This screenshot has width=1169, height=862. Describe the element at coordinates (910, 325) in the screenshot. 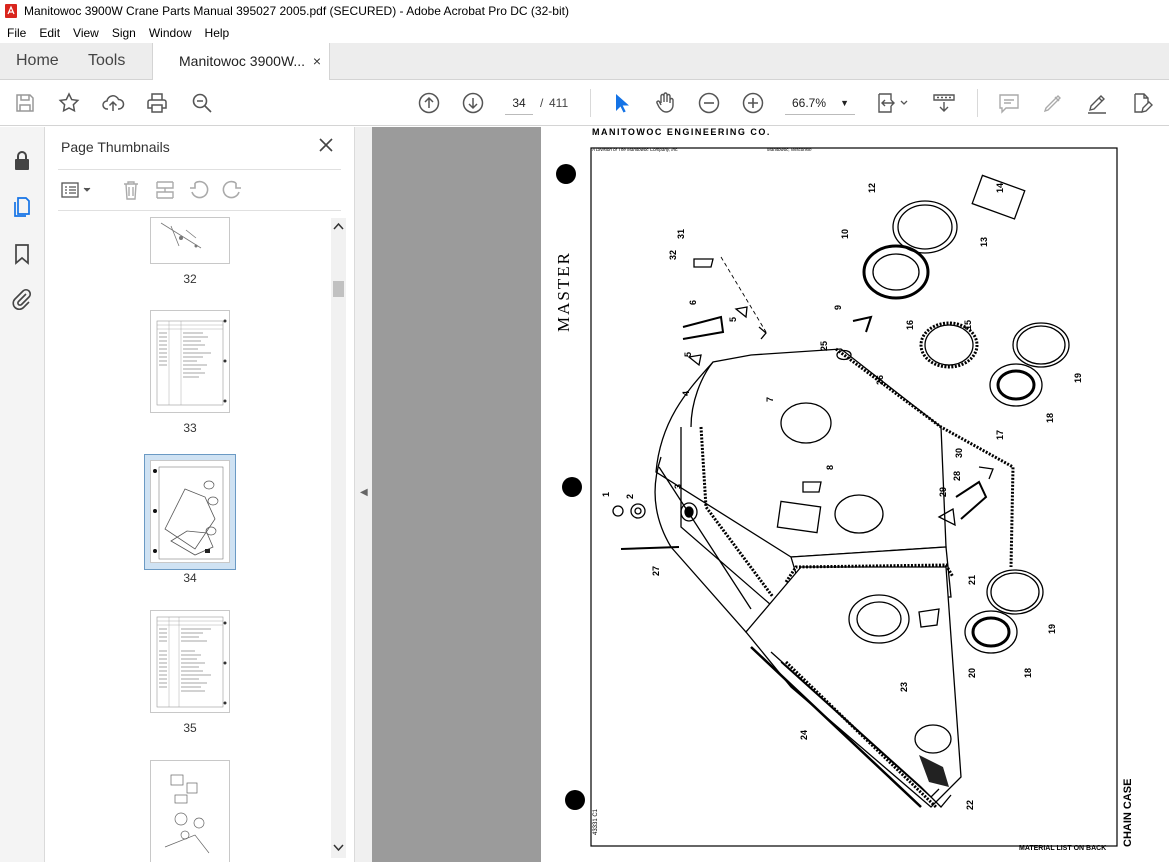

I see `callout-16: 16` at that location.